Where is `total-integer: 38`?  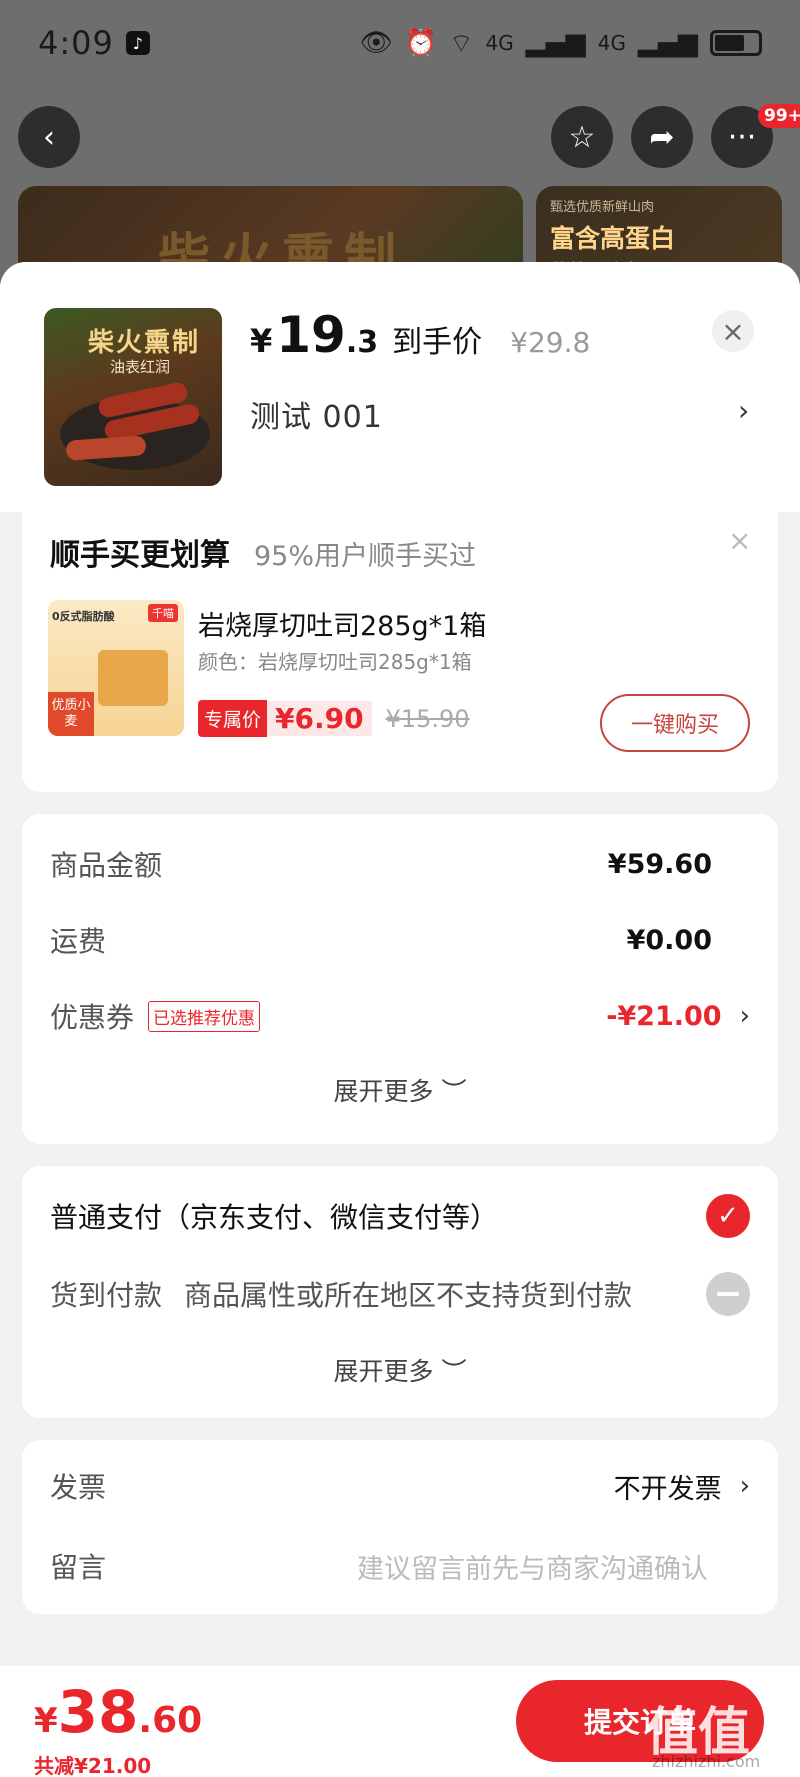
total-integer: 38 is located at coordinates (98, 1712).